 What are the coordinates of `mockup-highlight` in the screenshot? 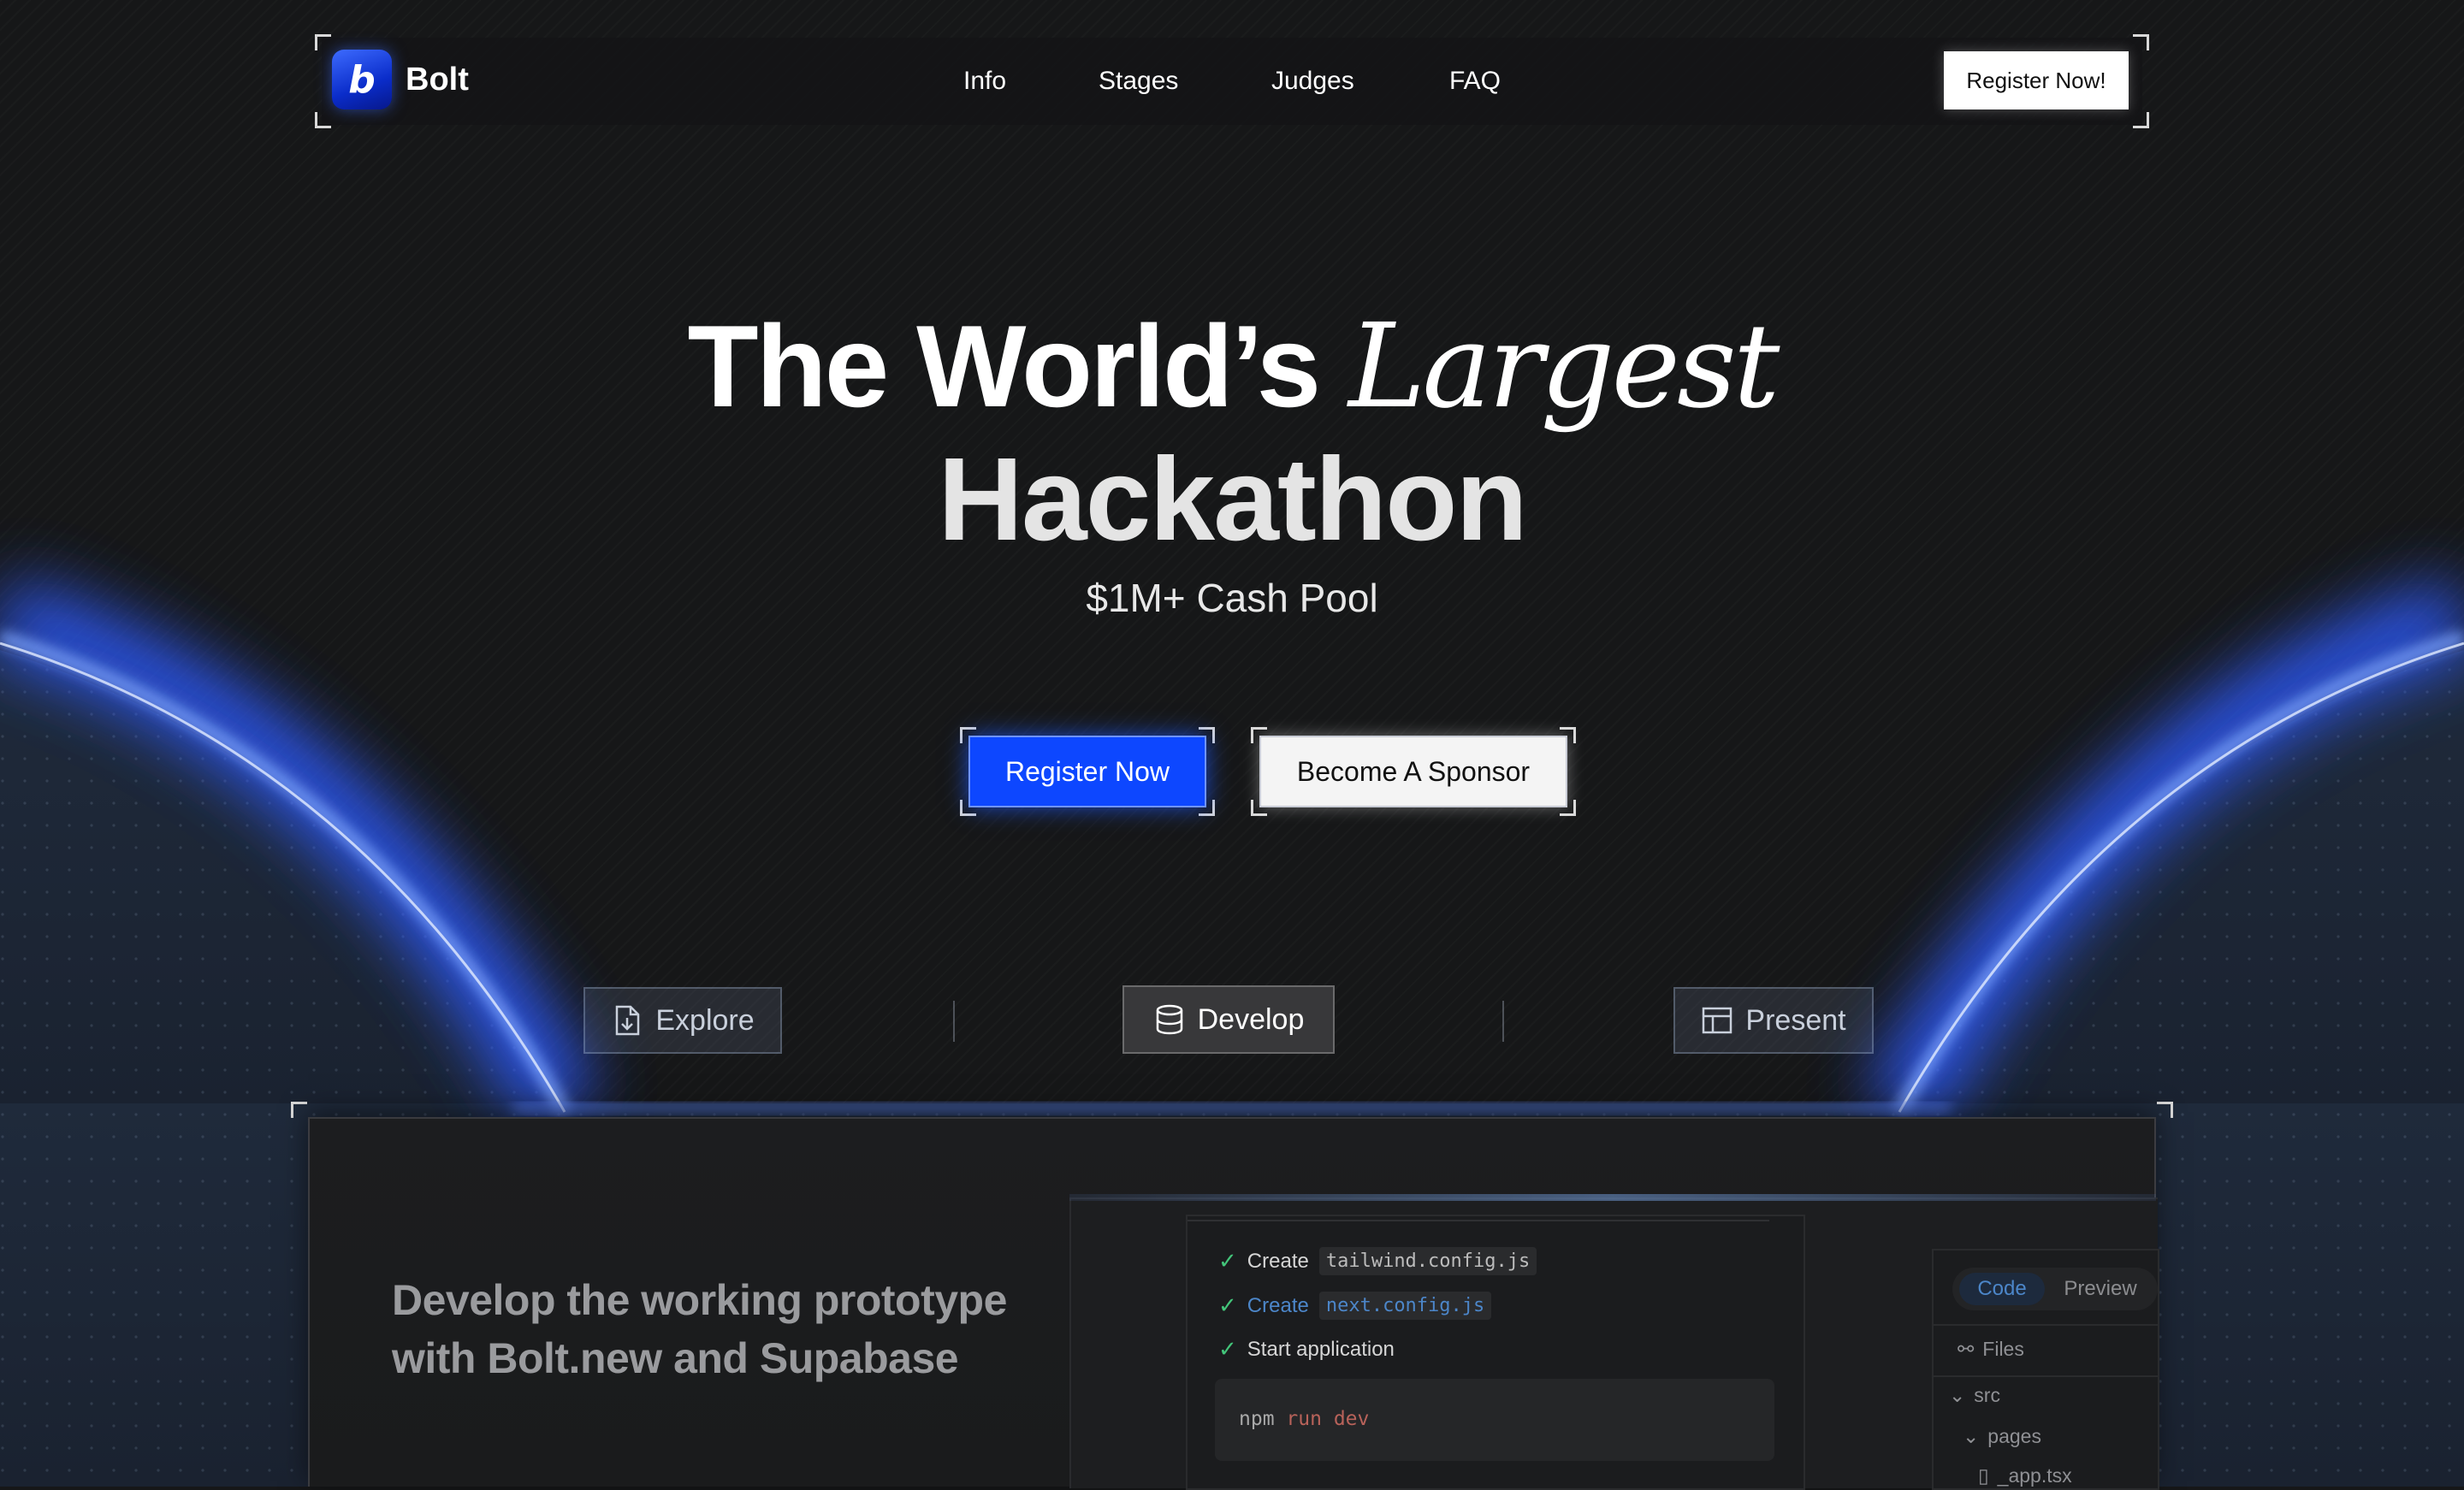 It's located at (1612, 1198).